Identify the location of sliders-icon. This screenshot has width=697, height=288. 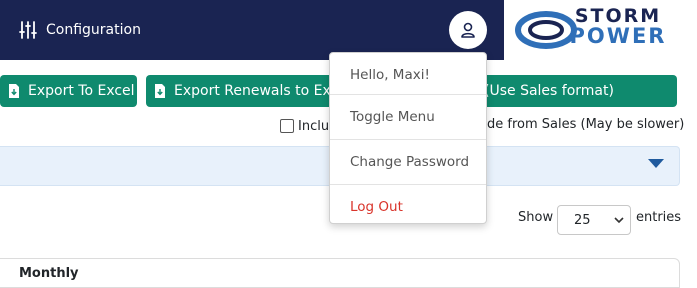
(28, 30).